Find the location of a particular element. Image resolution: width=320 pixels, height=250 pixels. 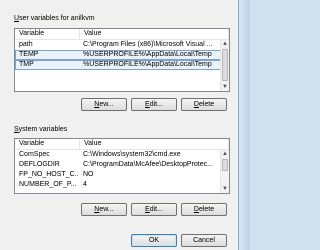

user-variables-header: Variable Value is located at coordinates (122, 34).